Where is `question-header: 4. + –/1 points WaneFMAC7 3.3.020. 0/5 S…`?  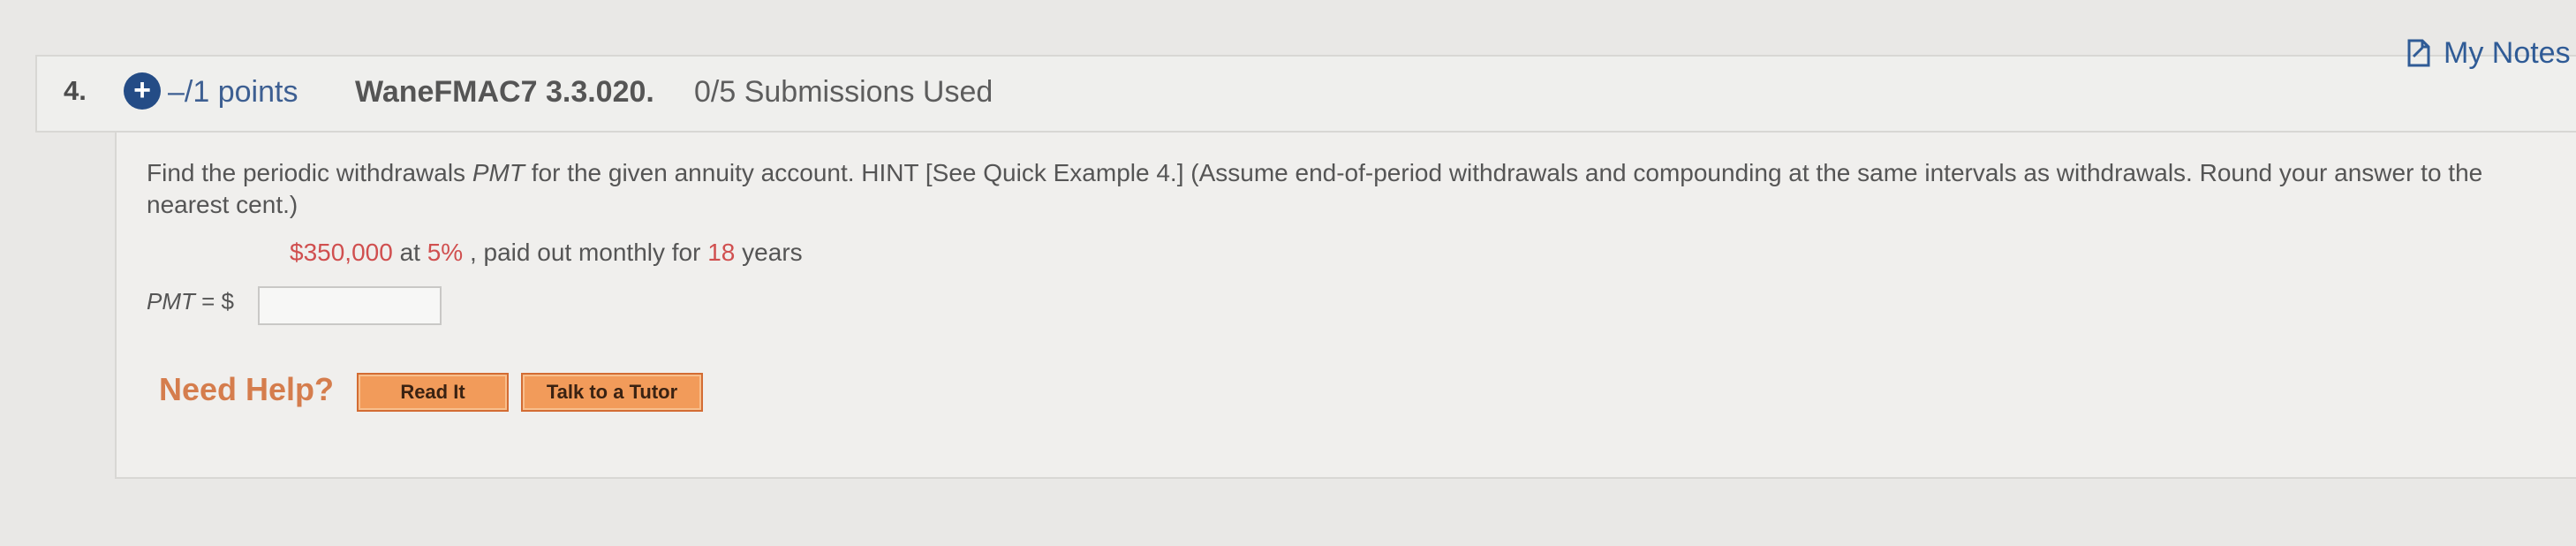
question-header: 4. + –/1 points WaneFMAC7 3.3.020. 0/5 S… is located at coordinates (1305, 94).